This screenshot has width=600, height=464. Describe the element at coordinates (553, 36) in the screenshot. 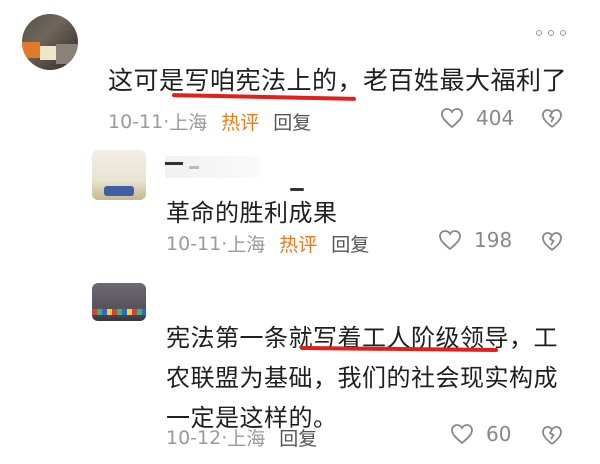

I see `more-icon` at that location.